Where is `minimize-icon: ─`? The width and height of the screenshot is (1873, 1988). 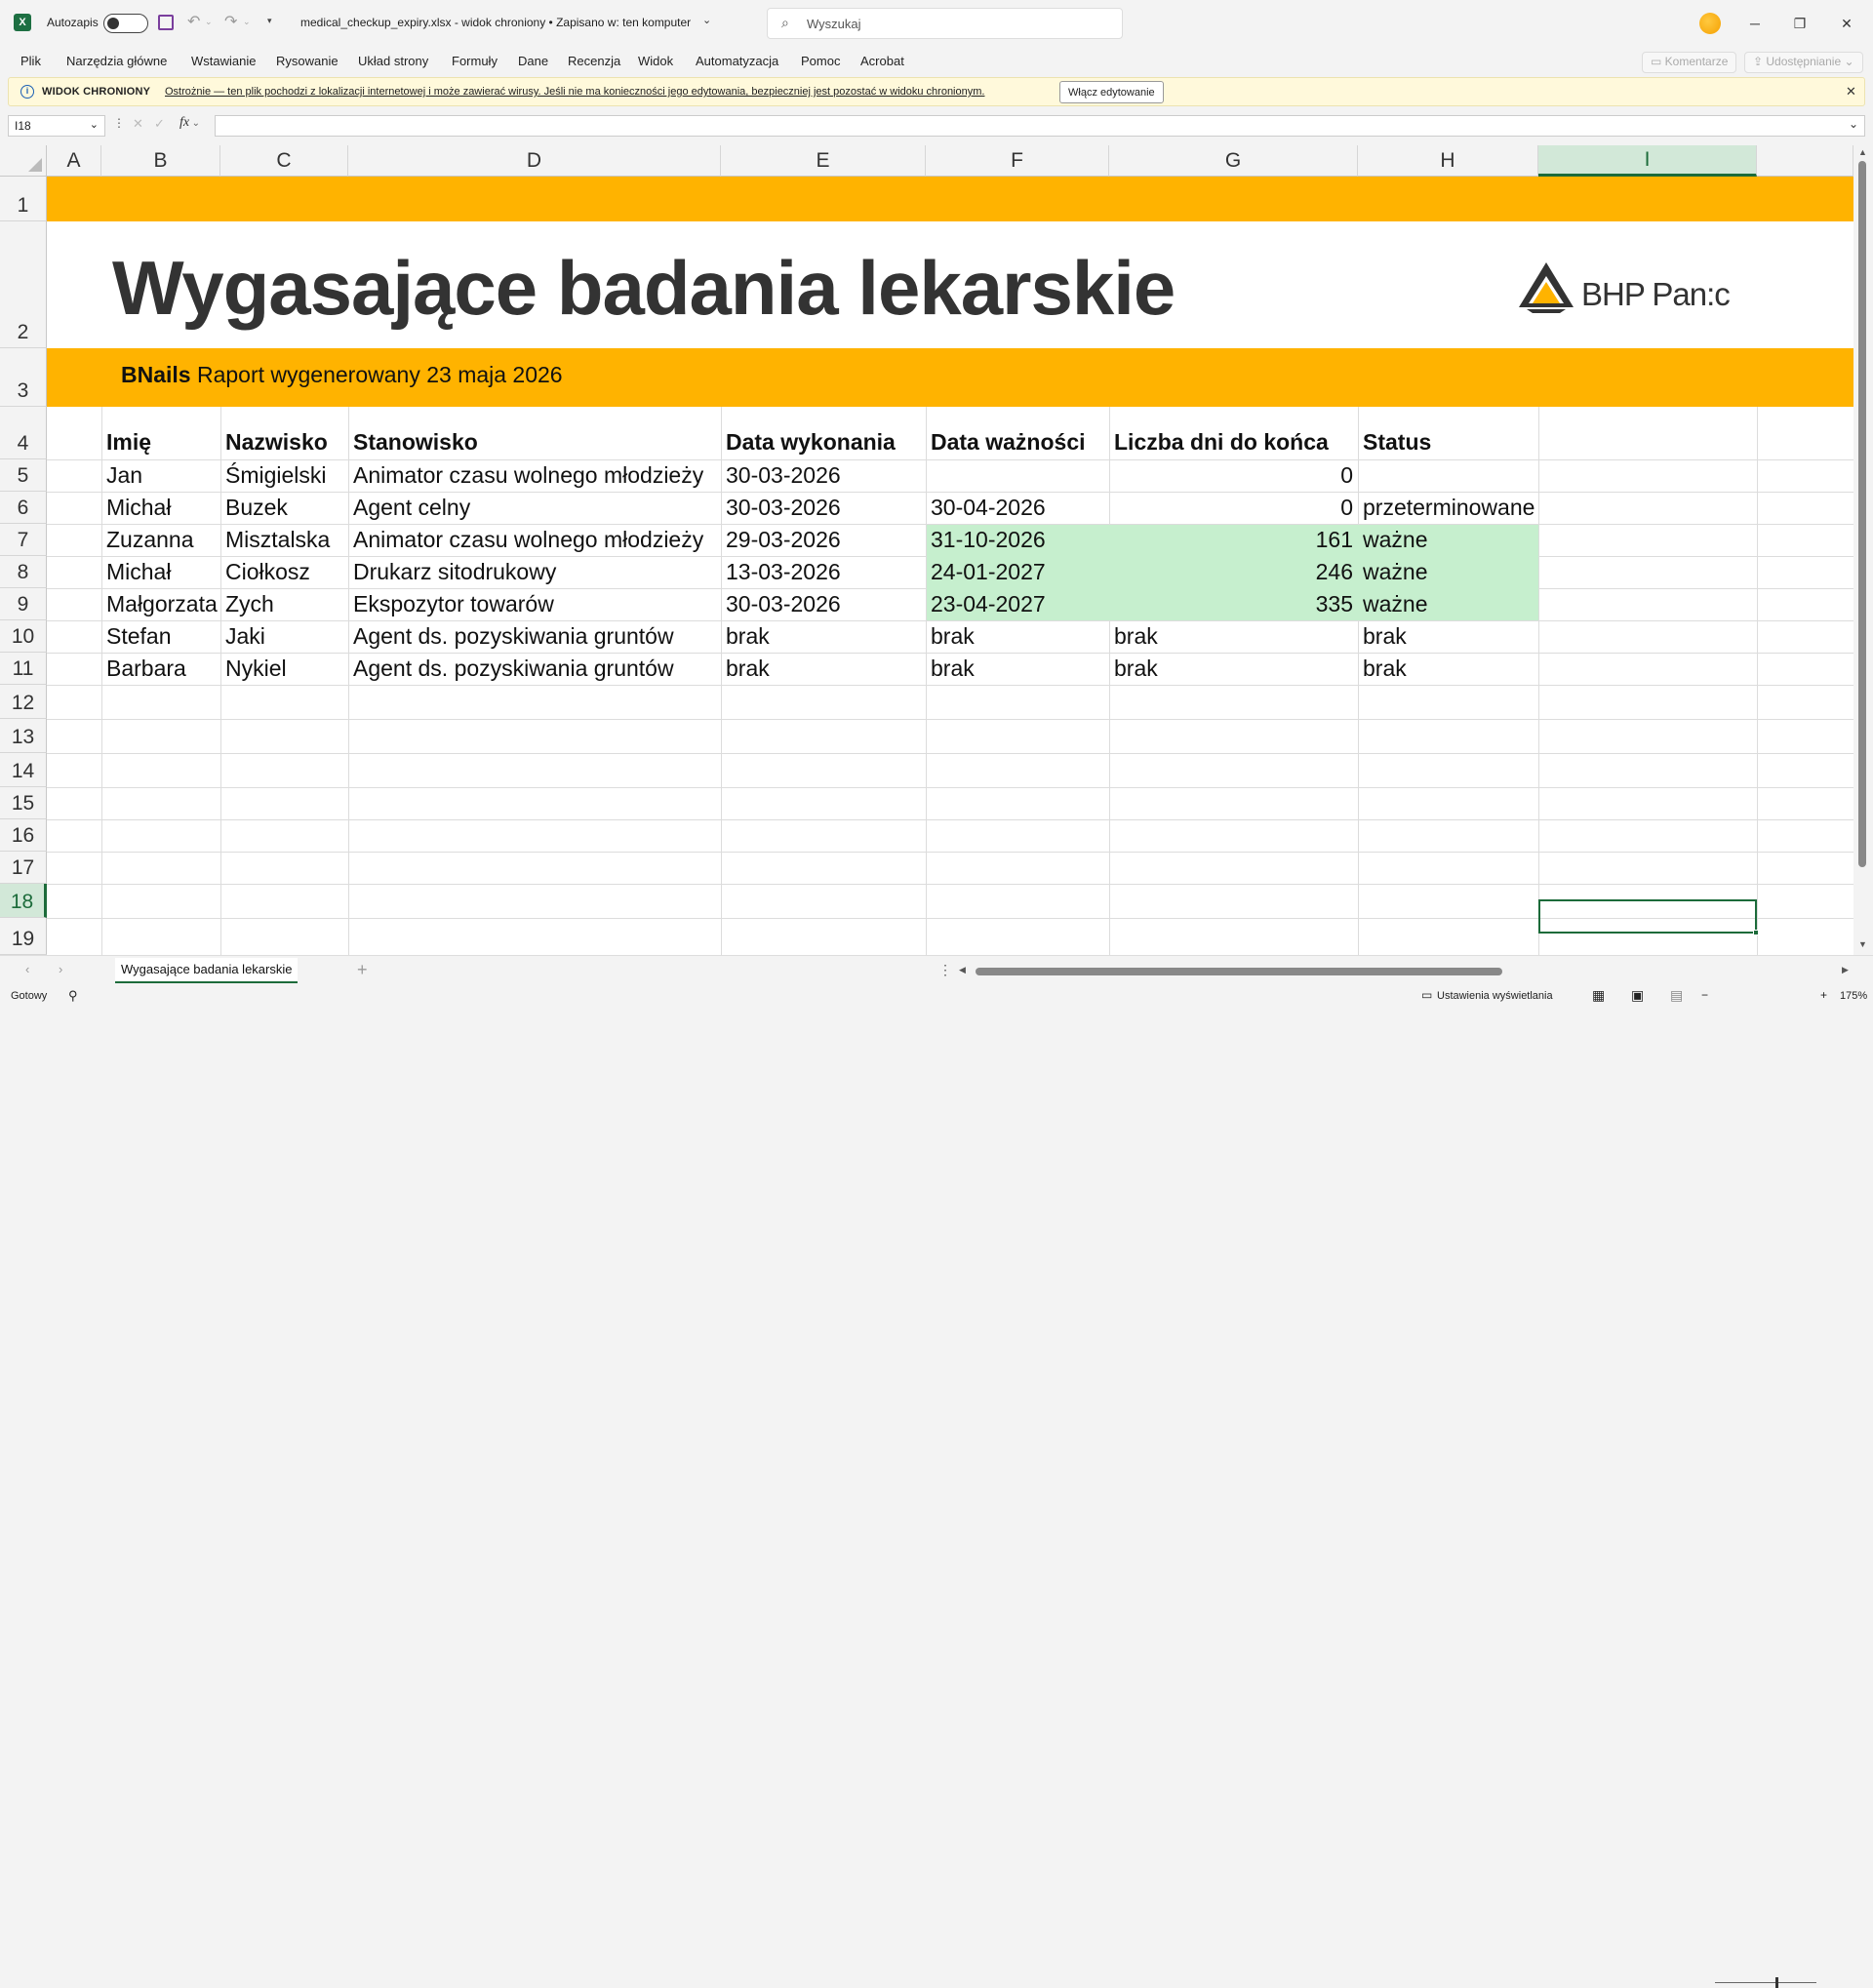
minimize-icon: ─ is located at coordinates (1755, 23).